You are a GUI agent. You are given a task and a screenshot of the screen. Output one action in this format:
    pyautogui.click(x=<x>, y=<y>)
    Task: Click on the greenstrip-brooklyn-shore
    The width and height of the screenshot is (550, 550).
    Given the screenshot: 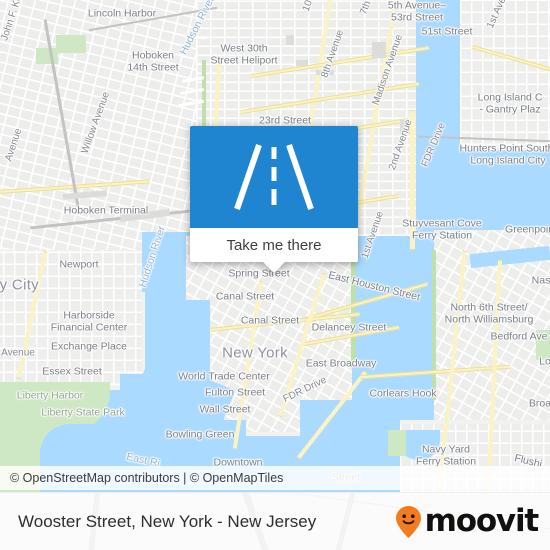 What is the action you would take?
    pyautogui.click(x=434, y=325)
    